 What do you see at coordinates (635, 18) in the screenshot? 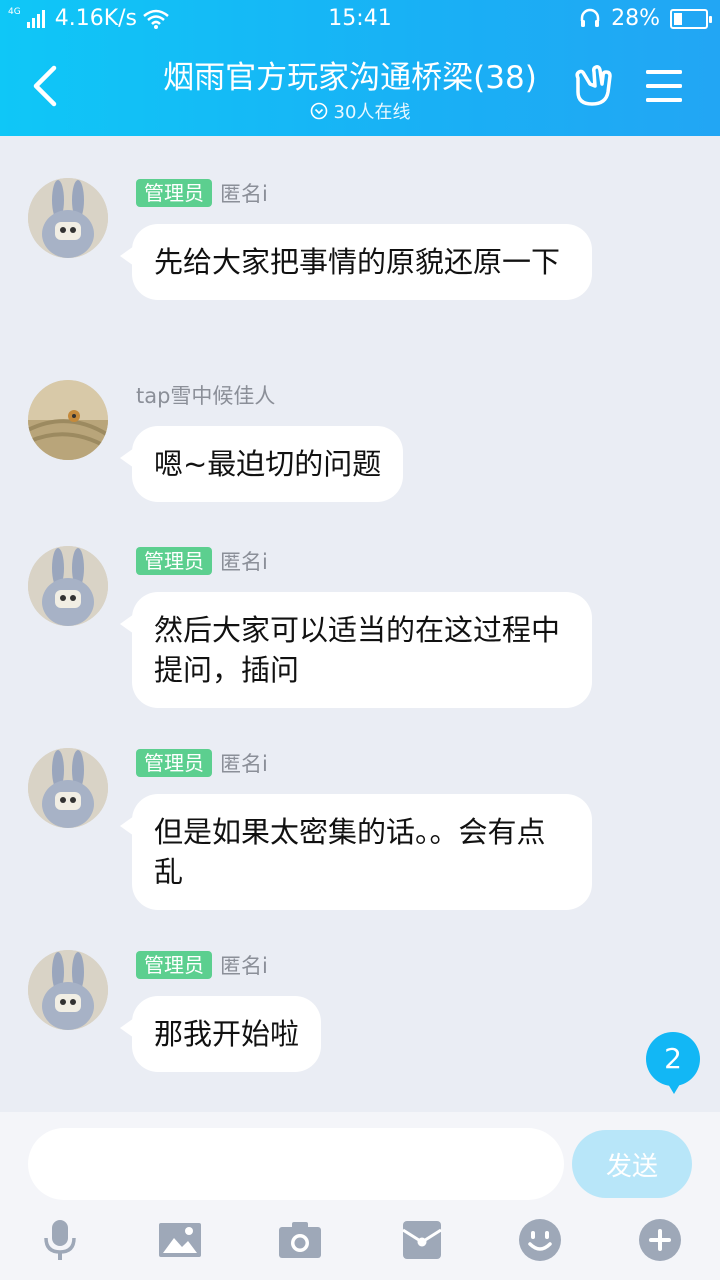
I see `battery-text: 28%` at bounding box center [635, 18].